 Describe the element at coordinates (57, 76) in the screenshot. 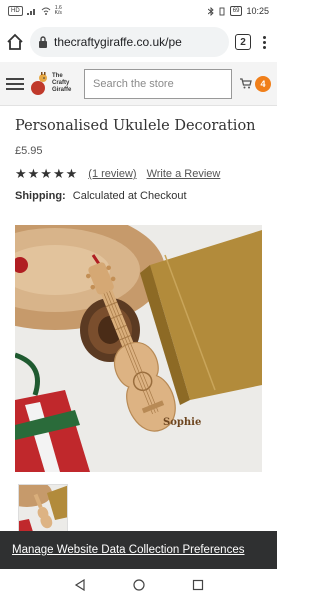

I see `logo-text-the: The` at that location.